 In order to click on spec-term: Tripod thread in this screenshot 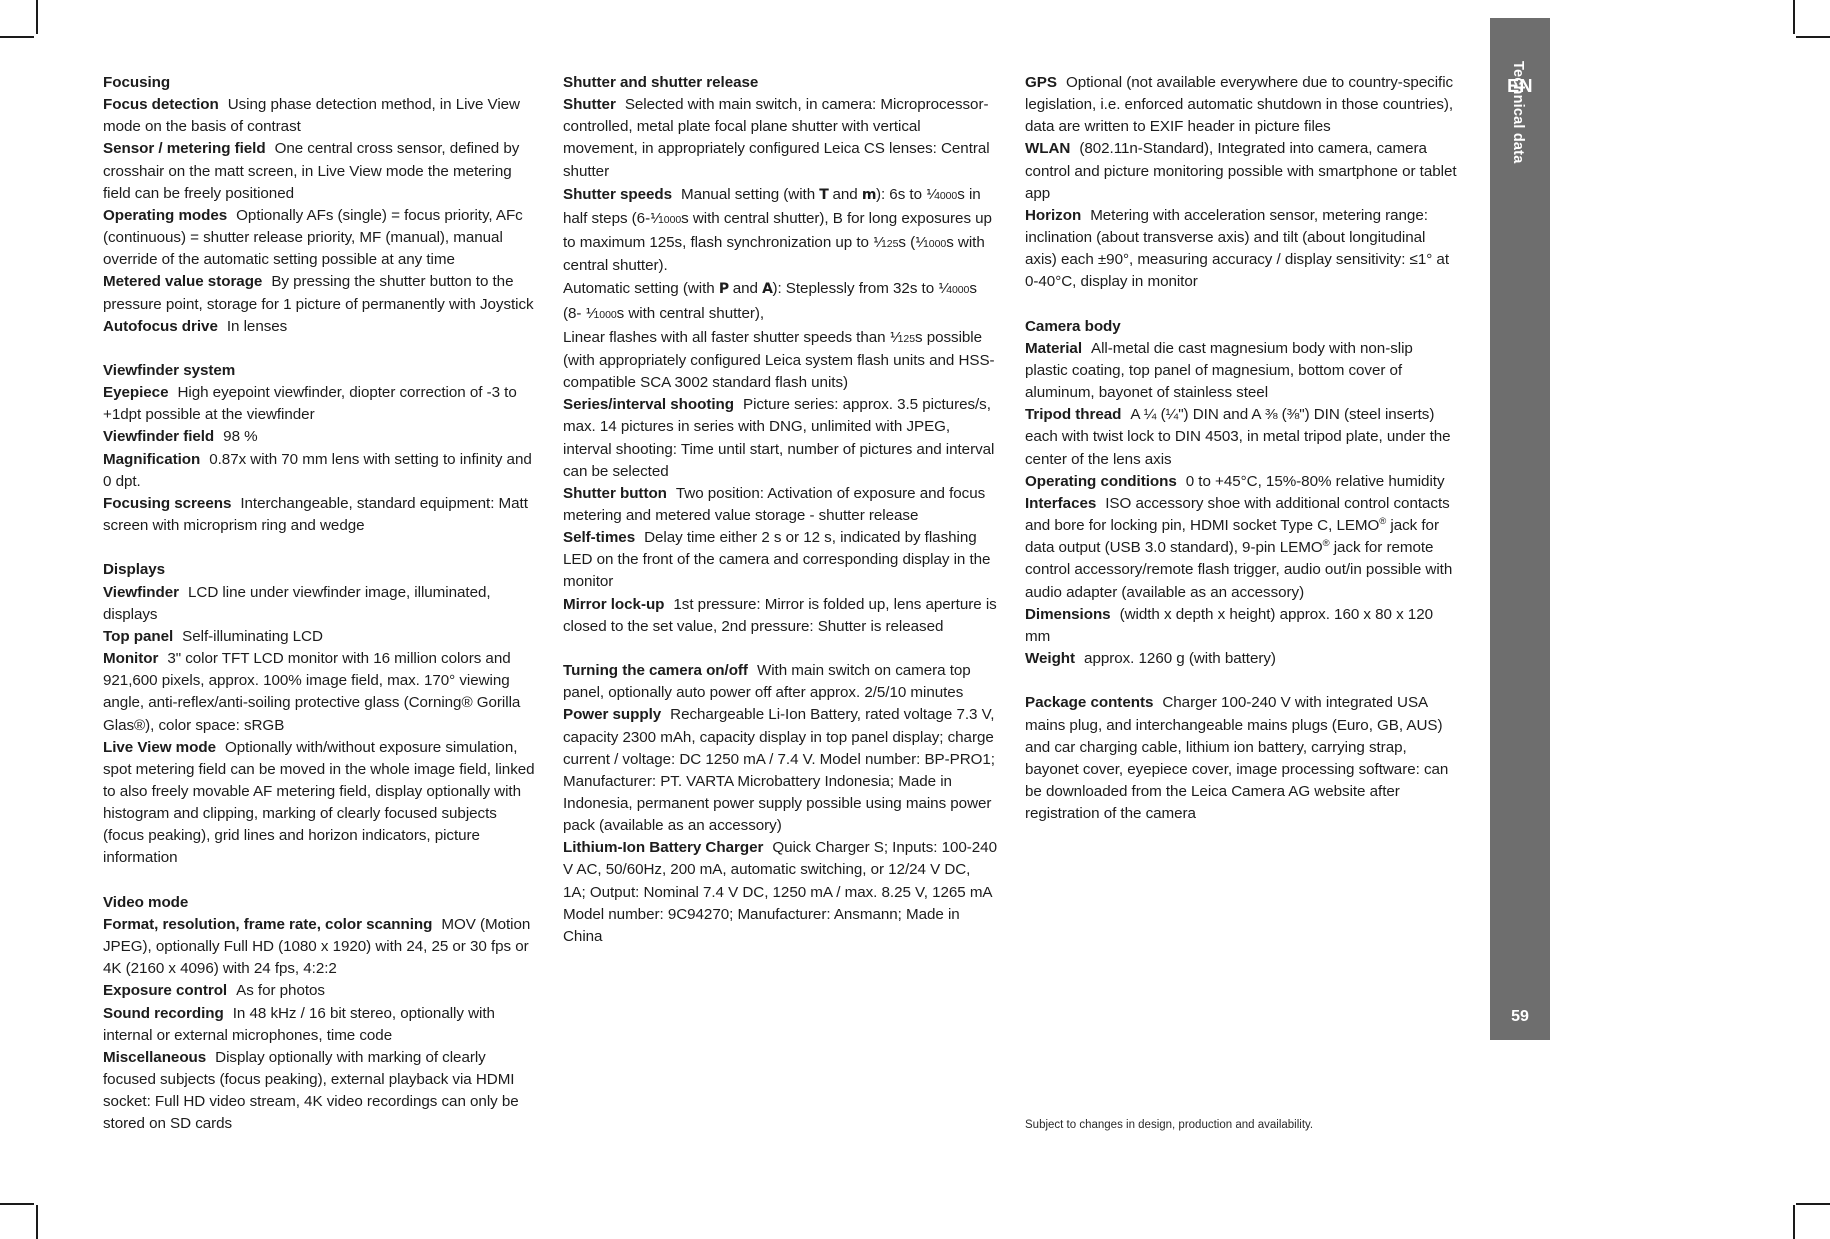, I will do `click(1073, 415)`.